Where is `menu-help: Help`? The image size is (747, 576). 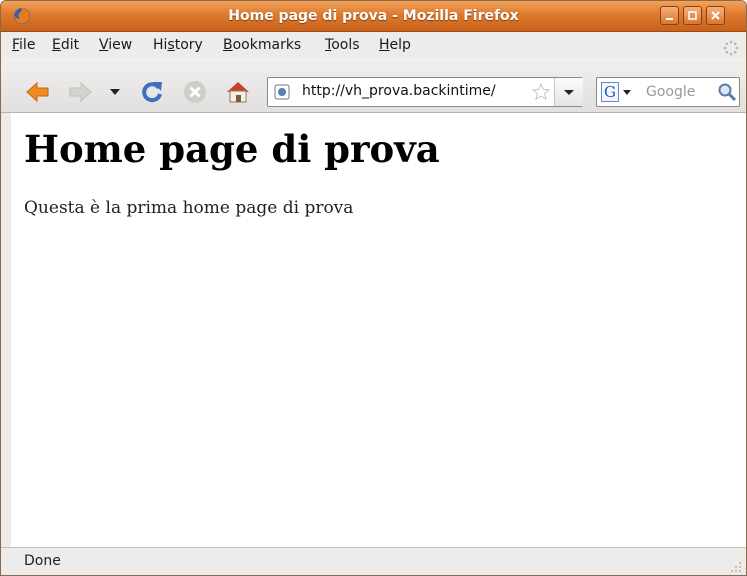
menu-help: Help is located at coordinates (395, 45).